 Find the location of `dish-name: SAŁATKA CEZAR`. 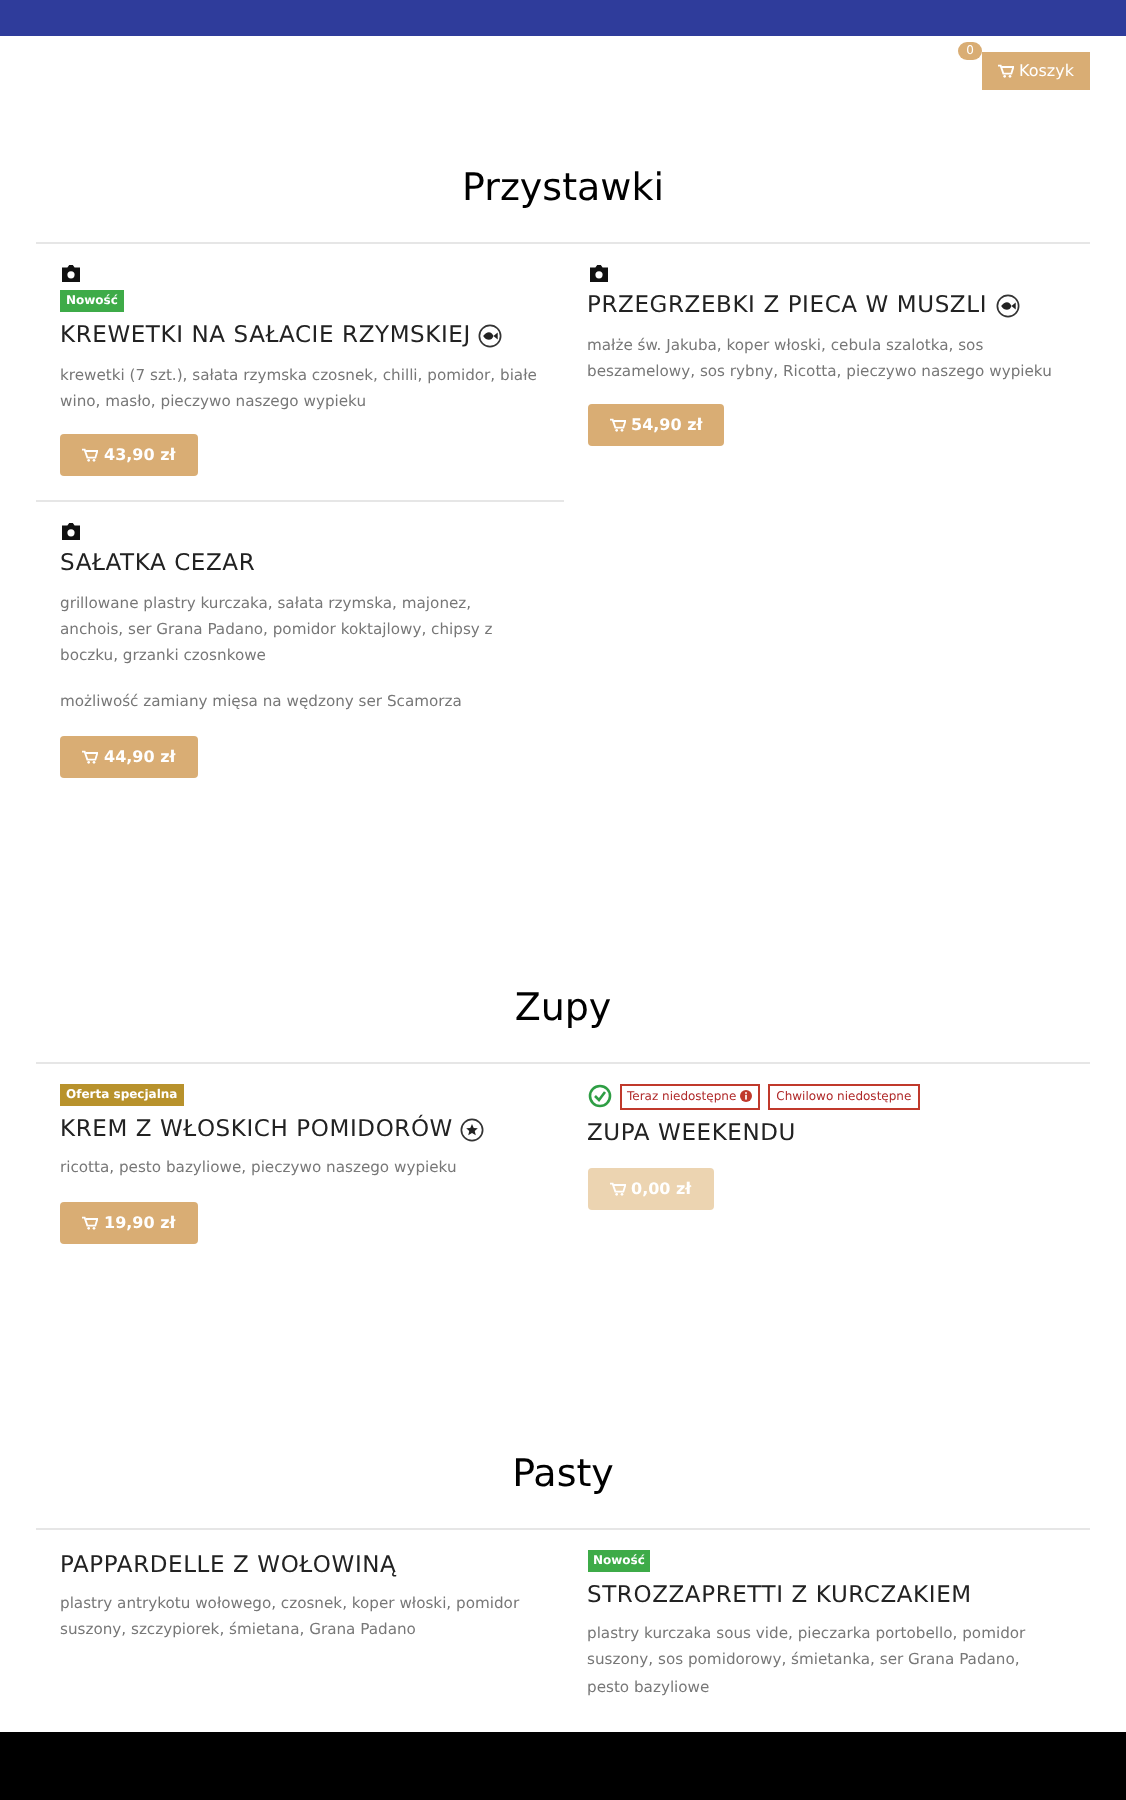

dish-name: SAŁATKA CEZAR is located at coordinates (159, 564).